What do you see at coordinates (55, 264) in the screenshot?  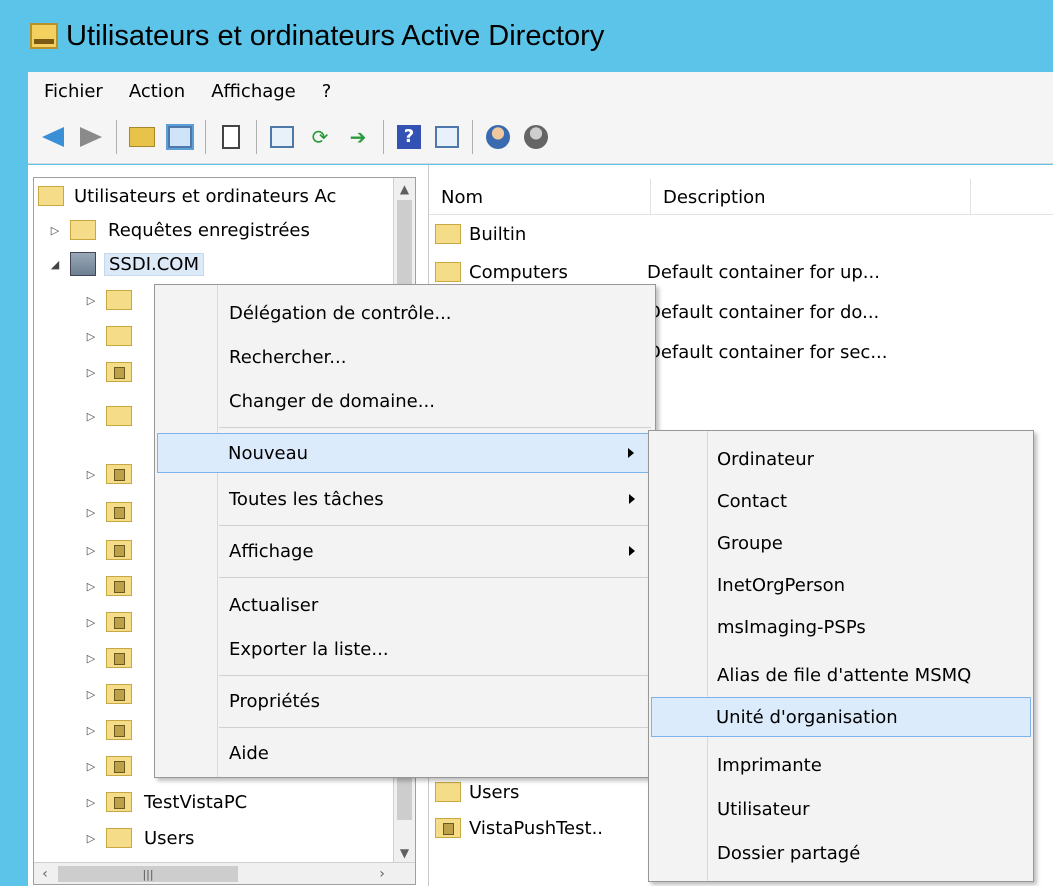 I see `collapse-icon: ◢` at bounding box center [55, 264].